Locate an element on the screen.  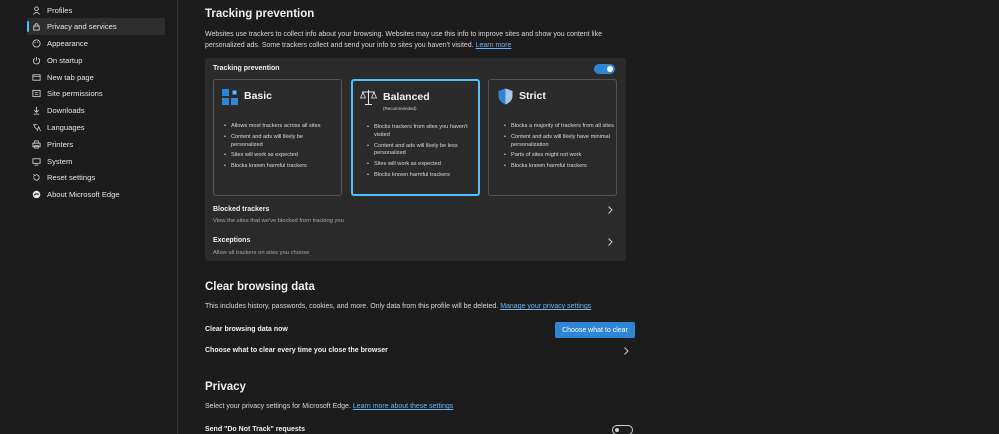
sidebar-item-label: System is located at coordinates (60, 161).